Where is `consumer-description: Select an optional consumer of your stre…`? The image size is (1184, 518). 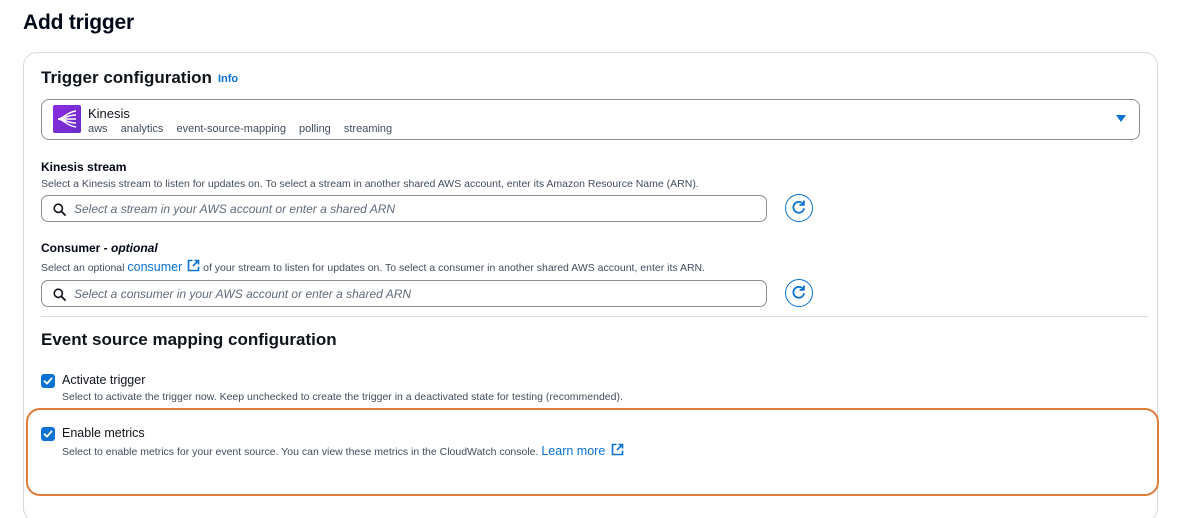 consumer-description: Select an optional consumer of your stre… is located at coordinates (373, 266).